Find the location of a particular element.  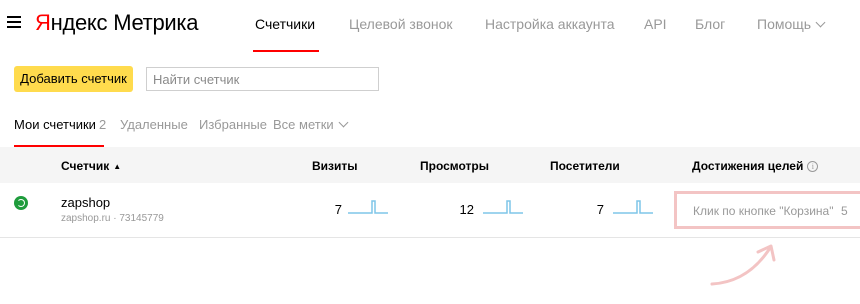

nav-active-indicator is located at coordinates (286, 51).